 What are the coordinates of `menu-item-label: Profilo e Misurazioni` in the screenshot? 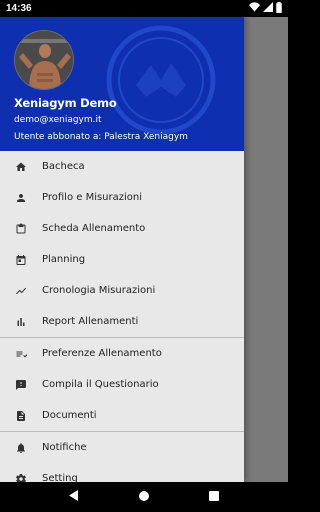 It's located at (92, 197).